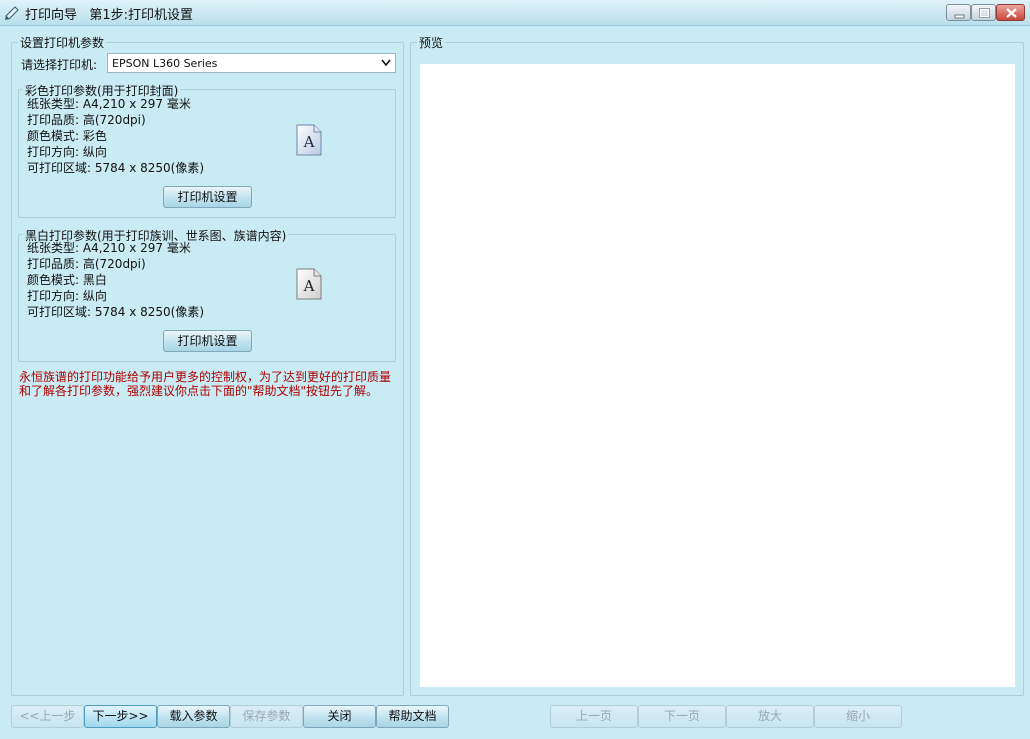 The image size is (1030, 739). Describe the element at coordinates (205, 377) in the screenshot. I see `warning-line-1: 永恒族谱的打印功能给予用户更多的控制权，为了达到更好的打印质量` at that location.